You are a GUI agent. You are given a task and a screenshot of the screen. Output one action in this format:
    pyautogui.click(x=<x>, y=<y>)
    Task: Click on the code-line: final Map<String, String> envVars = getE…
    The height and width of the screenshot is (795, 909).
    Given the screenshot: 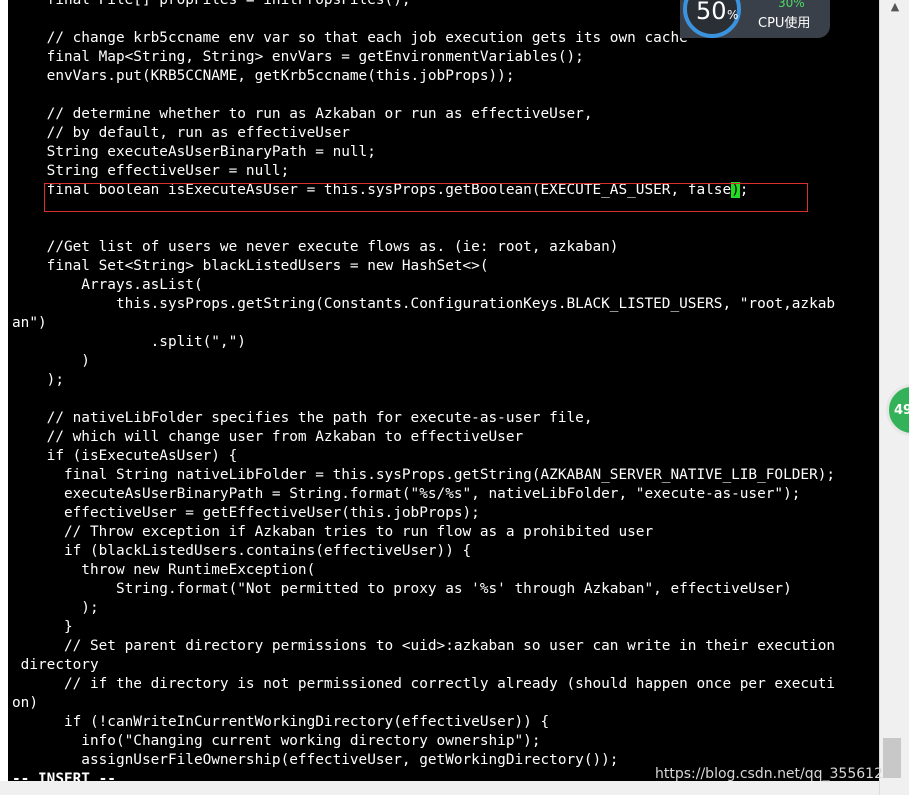 What is the action you would take?
    pyautogui.click(x=423, y=57)
    